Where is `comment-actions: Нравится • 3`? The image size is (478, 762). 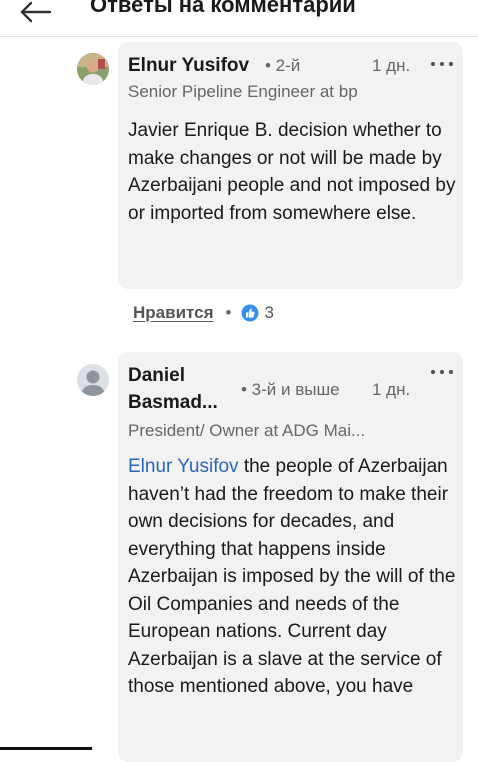 comment-actions: Нравится • 3 is located at coordinates (203, 313).